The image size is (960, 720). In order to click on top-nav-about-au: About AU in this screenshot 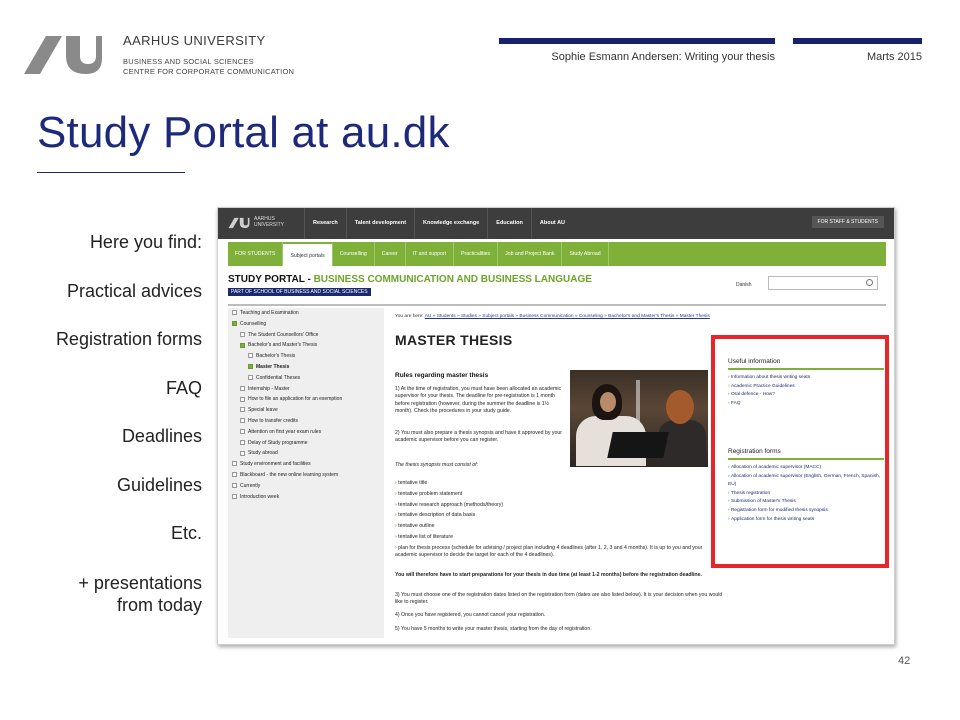, I will do `click(551, 223)`.